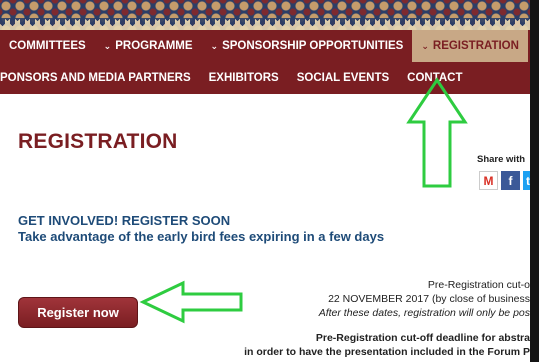  I want to click on nav-item-sponsorship-opportunities: ⌄ SPONSORSHIP OPPORTUNITIES, so click(307, 46).